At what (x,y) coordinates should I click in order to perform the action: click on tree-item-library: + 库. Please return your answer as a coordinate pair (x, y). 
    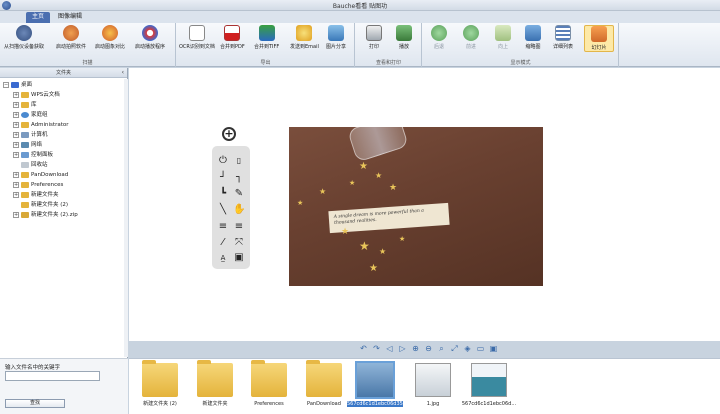
    Looking at the image, I should click on (62, 105).